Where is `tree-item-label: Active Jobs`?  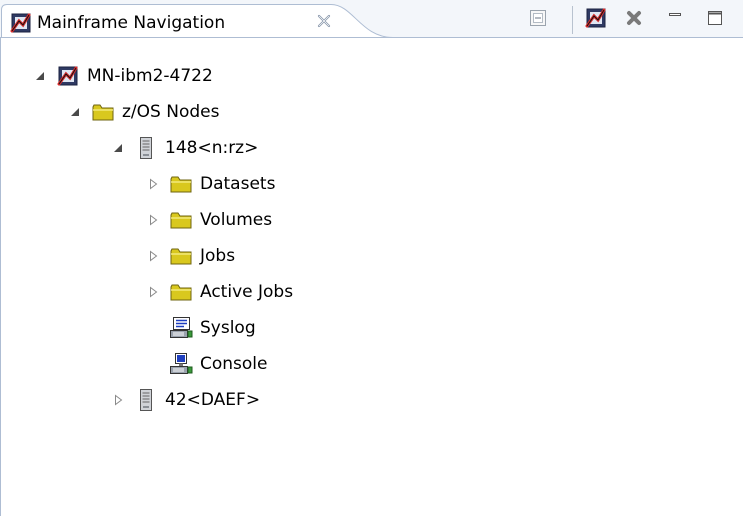
tree-item-label: Active Jobs is located at coordinates (247, 292).